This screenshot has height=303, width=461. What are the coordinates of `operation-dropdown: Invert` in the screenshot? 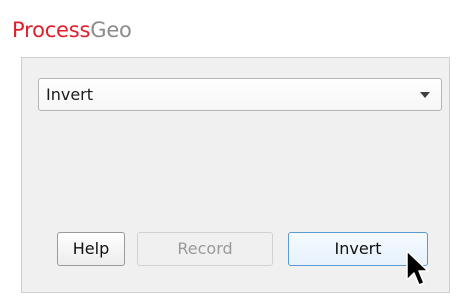 It's located at (240, 94).